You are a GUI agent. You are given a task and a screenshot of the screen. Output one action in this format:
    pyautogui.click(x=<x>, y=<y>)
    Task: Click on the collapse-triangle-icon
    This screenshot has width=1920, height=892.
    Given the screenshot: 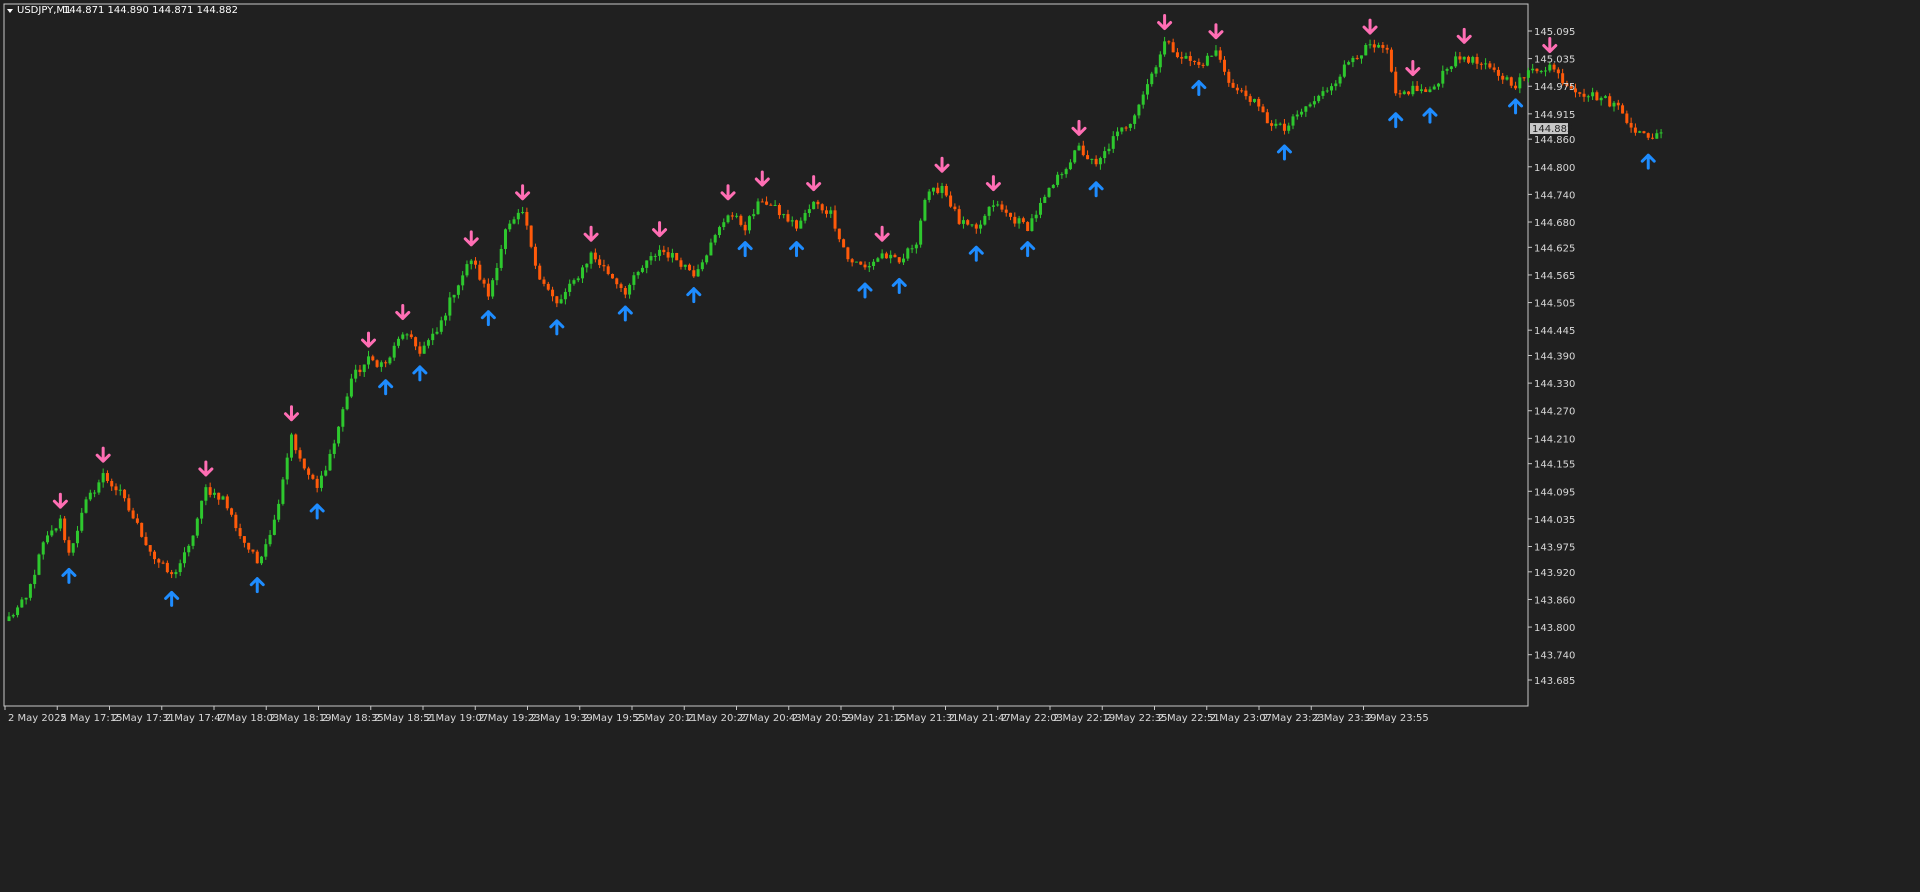 What is the action you would take?
    pyautogui.click(x=10, y=11)
    